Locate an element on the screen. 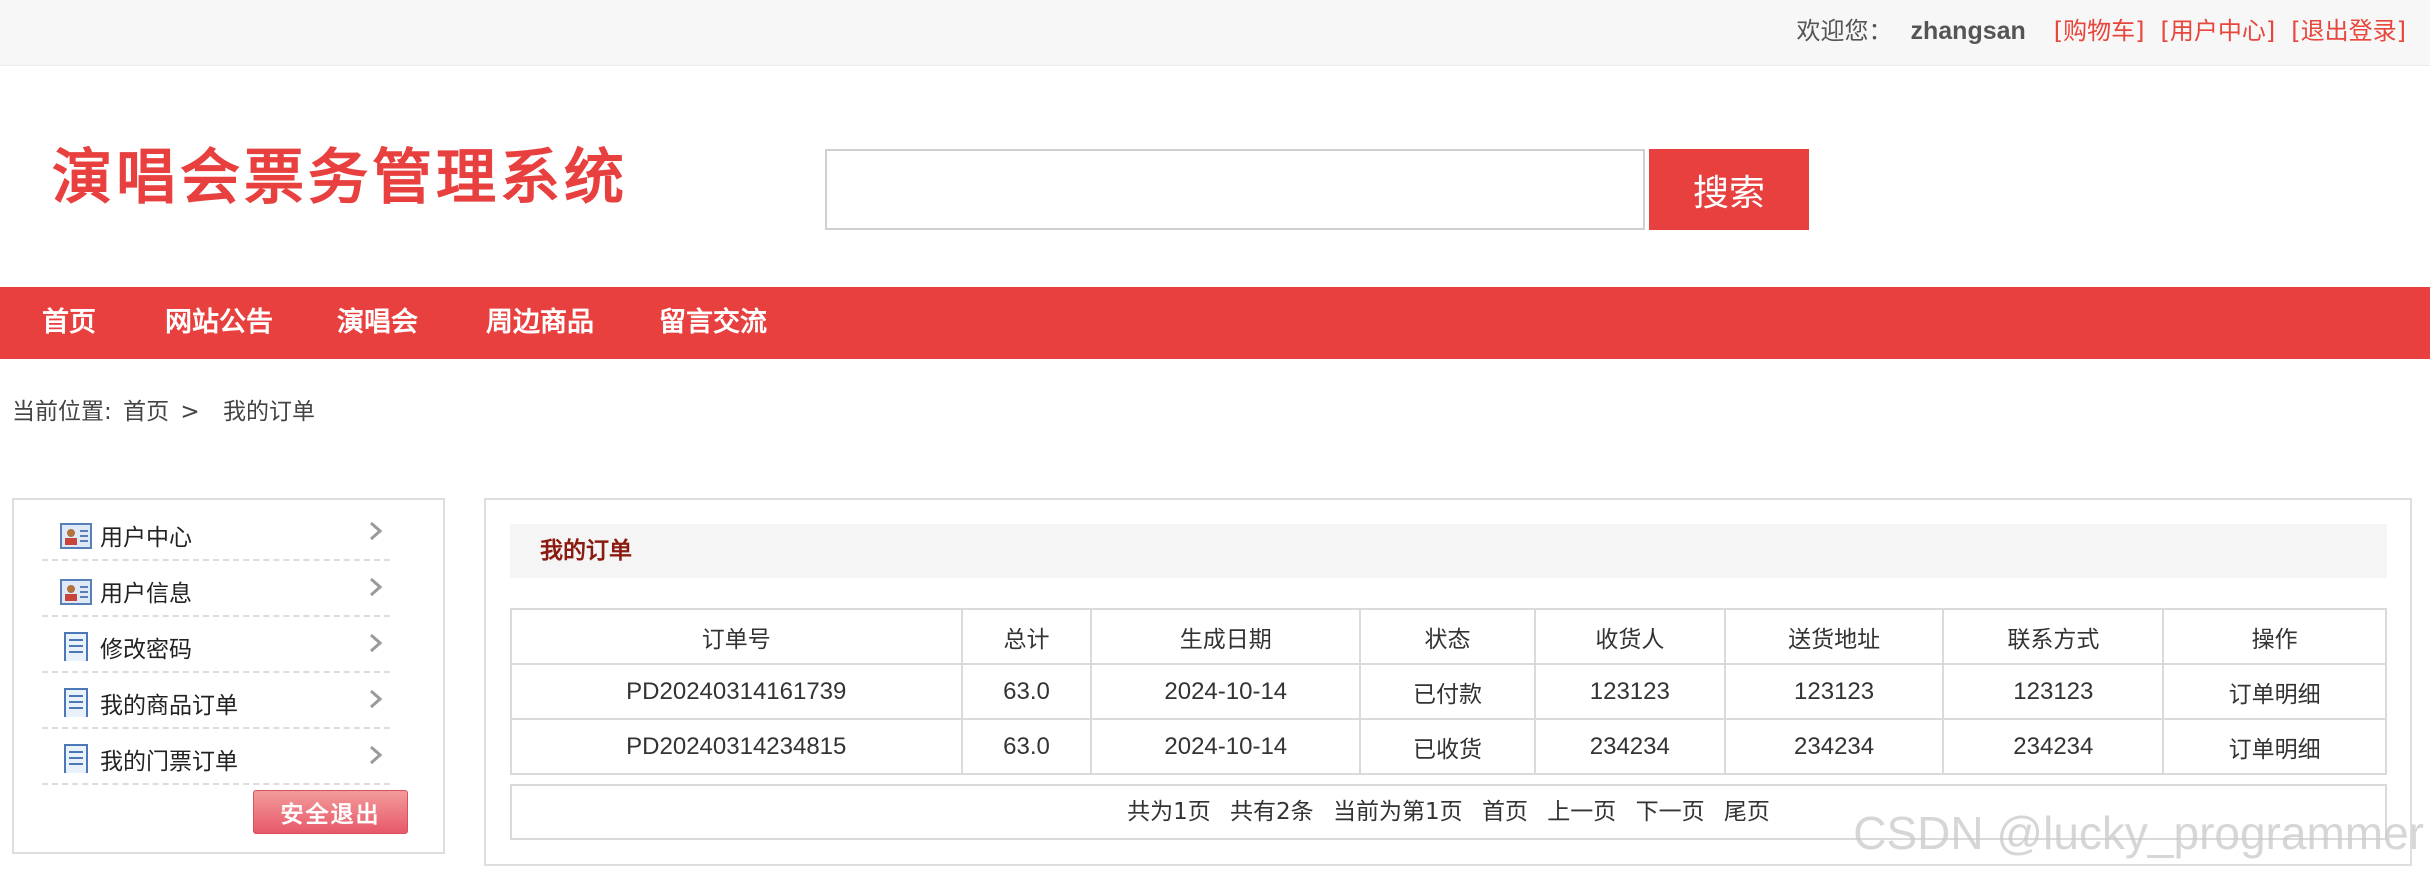 The height and width of the screenshot is (874, 2430). sidebar-item-change-password: 修改密码 is located at coordinates (216, 645).